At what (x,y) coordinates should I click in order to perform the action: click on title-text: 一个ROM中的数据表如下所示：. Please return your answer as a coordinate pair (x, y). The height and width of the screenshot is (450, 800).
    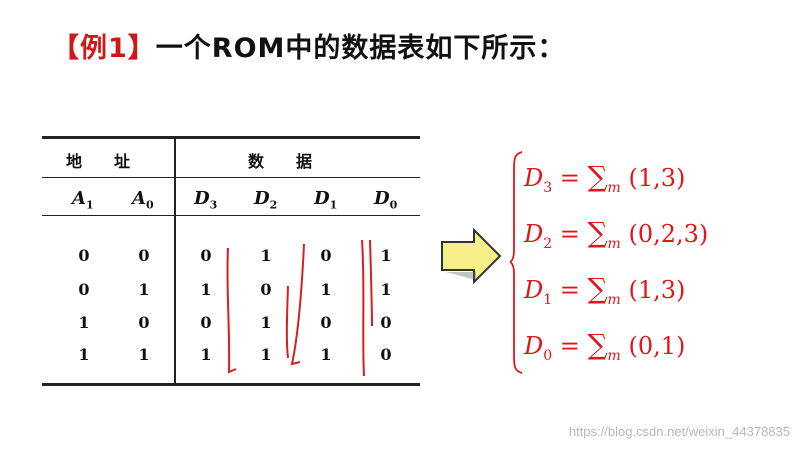
    Looking at the image, I should click on (360, 48).